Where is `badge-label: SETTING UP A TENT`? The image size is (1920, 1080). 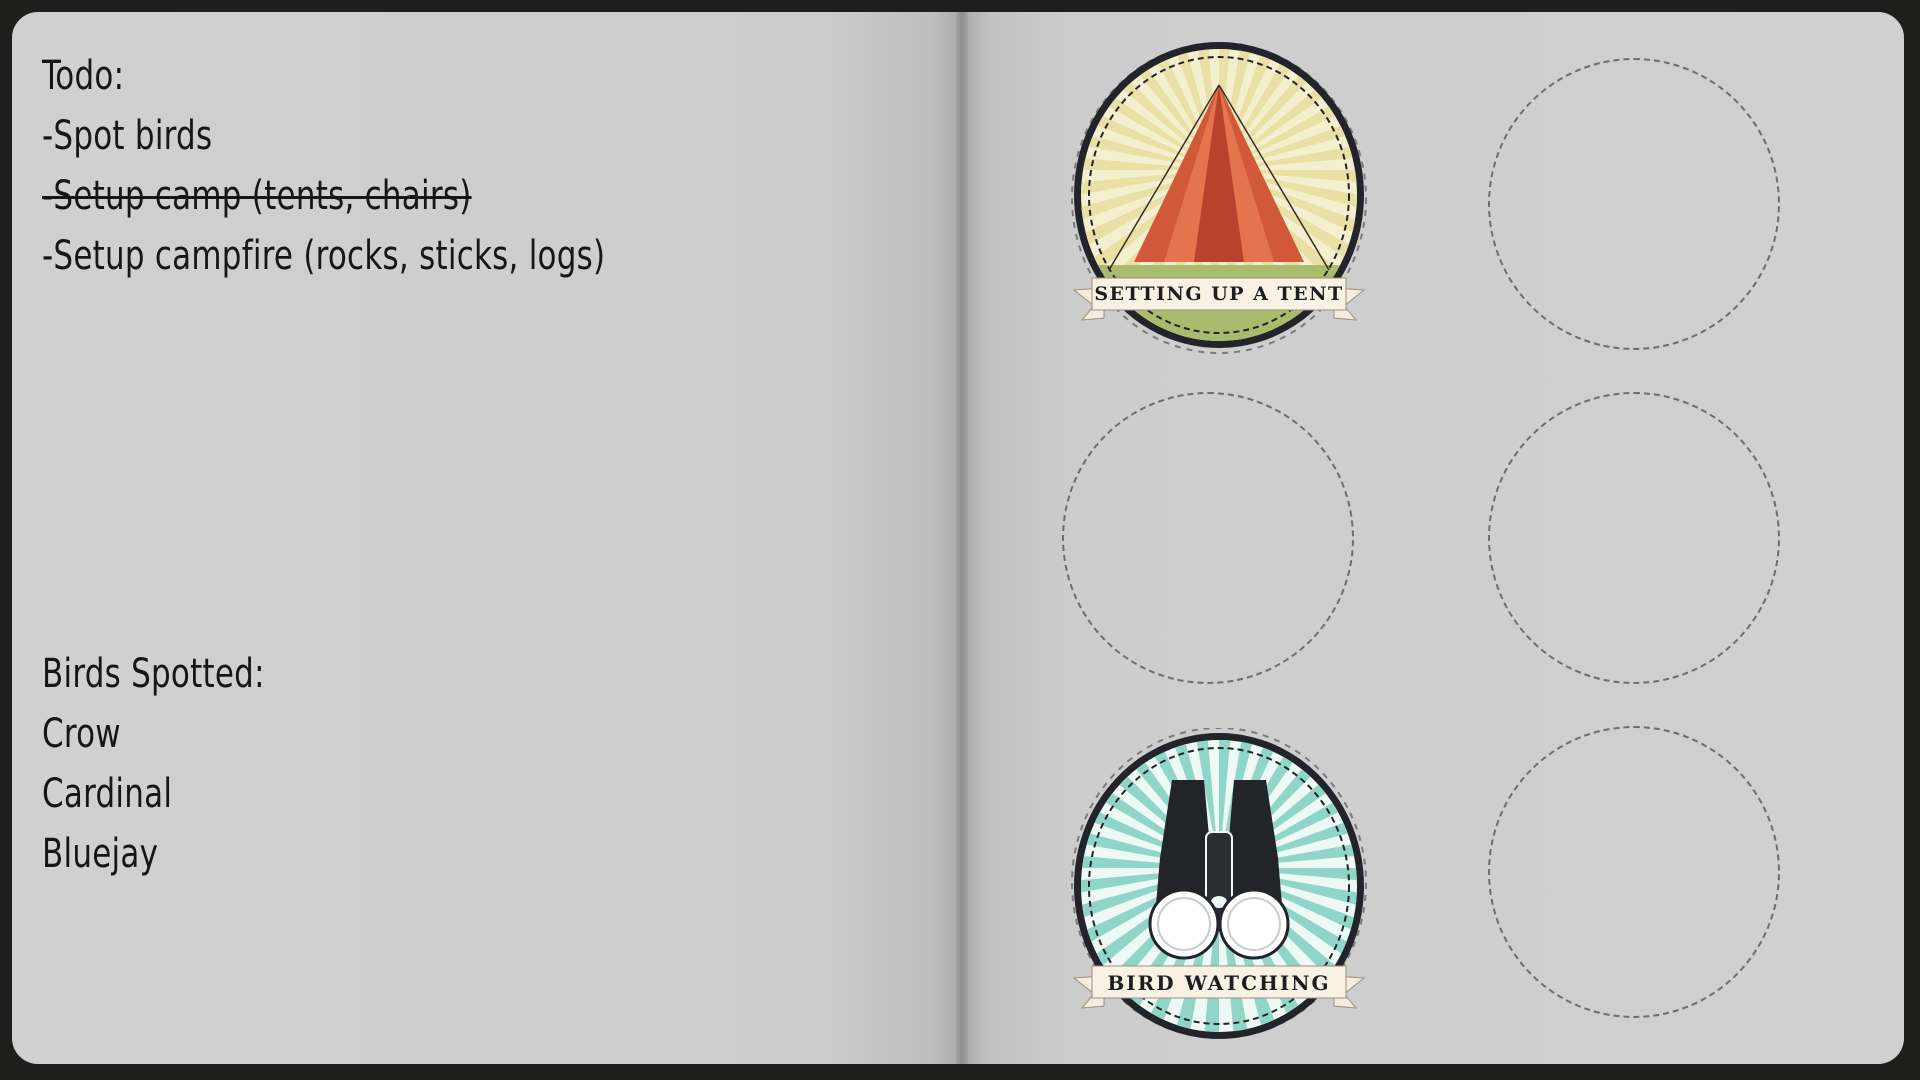 badge-label: SETTING UP A TENT is located at coordinates (1219, 294).